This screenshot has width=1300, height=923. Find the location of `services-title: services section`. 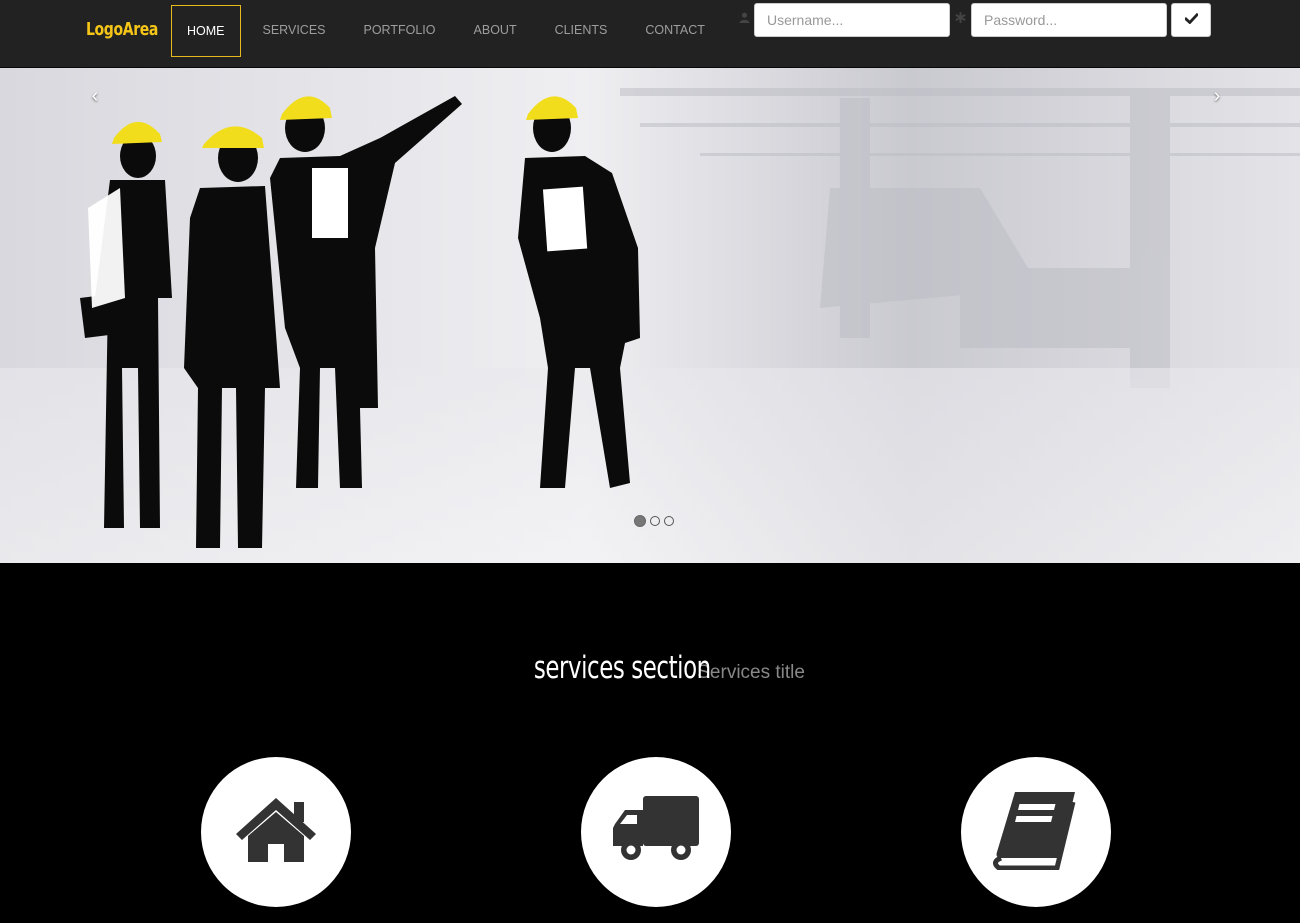

services-title: services section is located at coordinates (622, 668).